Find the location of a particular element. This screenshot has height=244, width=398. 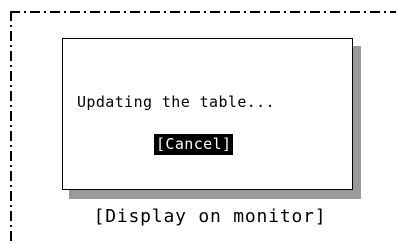

figure-caption: [Display on monitor] is located at coordinates (210, 216).